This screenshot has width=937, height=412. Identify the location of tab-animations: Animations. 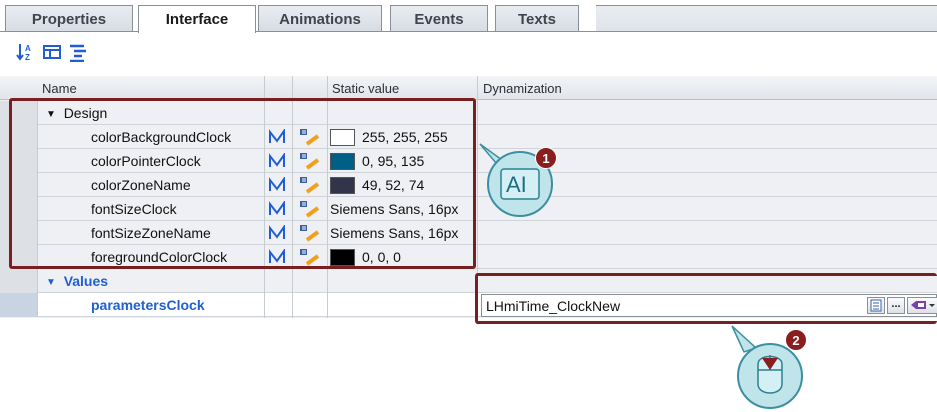
(320, 18).